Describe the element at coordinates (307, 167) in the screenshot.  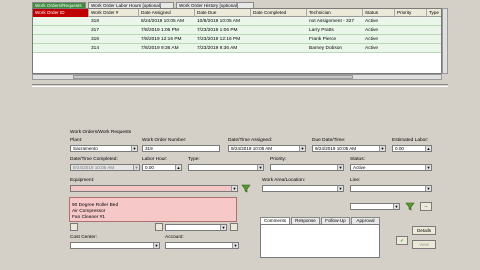
I see `priority-select: ▼` at that location.